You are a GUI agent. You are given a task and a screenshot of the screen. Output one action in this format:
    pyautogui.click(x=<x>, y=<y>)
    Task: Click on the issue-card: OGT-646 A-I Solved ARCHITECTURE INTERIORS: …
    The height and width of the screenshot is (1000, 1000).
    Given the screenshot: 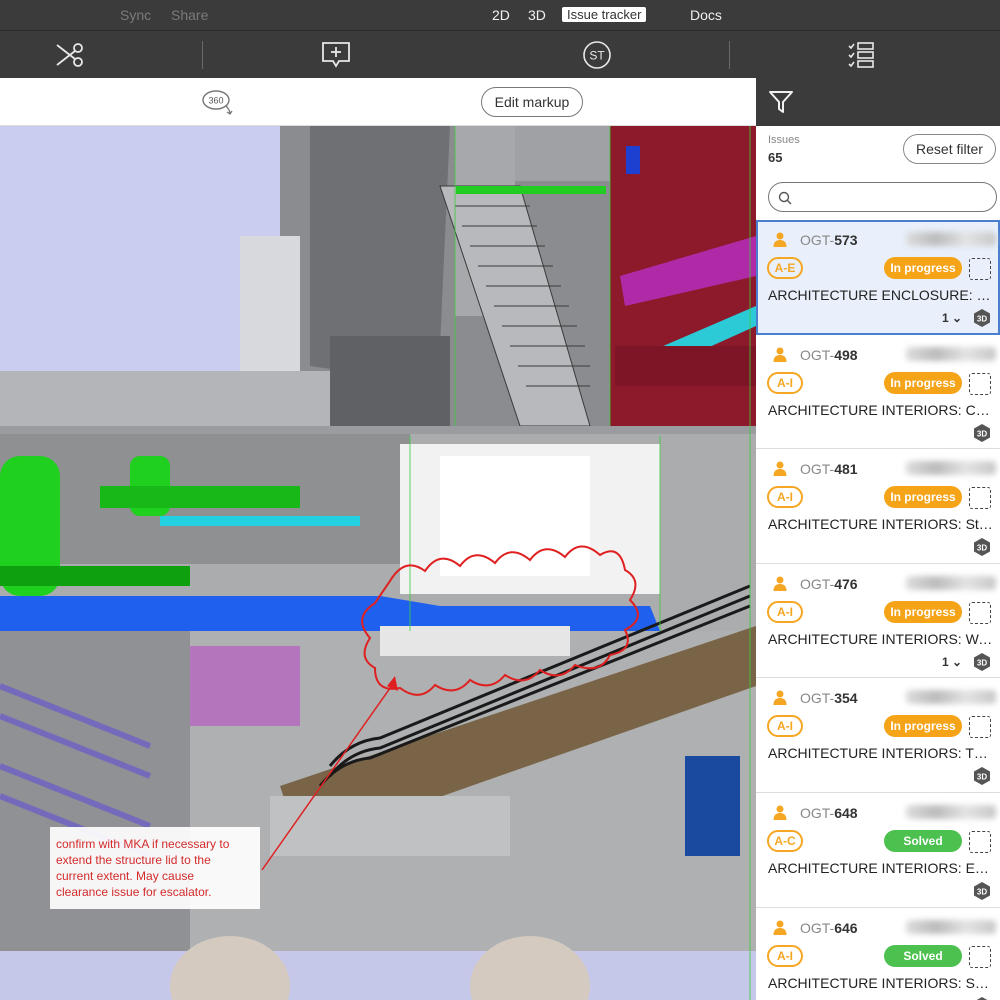 What is the action you would take?
    pyautogui.click(x=878, y=953)
    